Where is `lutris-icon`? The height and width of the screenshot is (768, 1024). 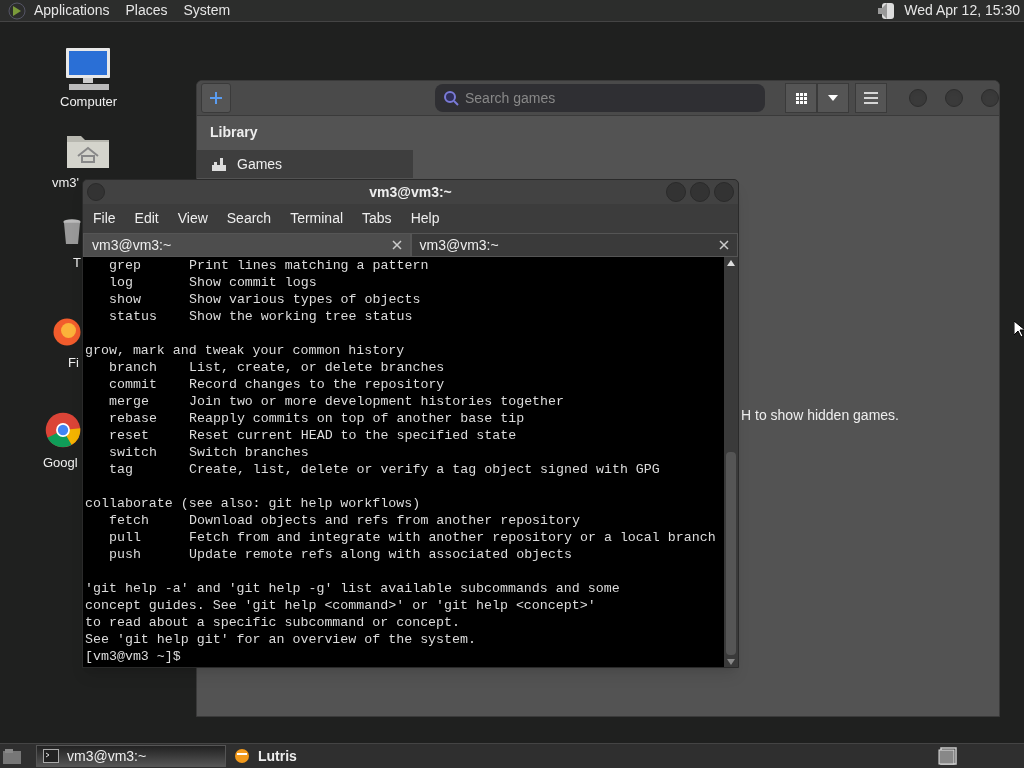
lutris-icon is located at coordinates (242, 756).